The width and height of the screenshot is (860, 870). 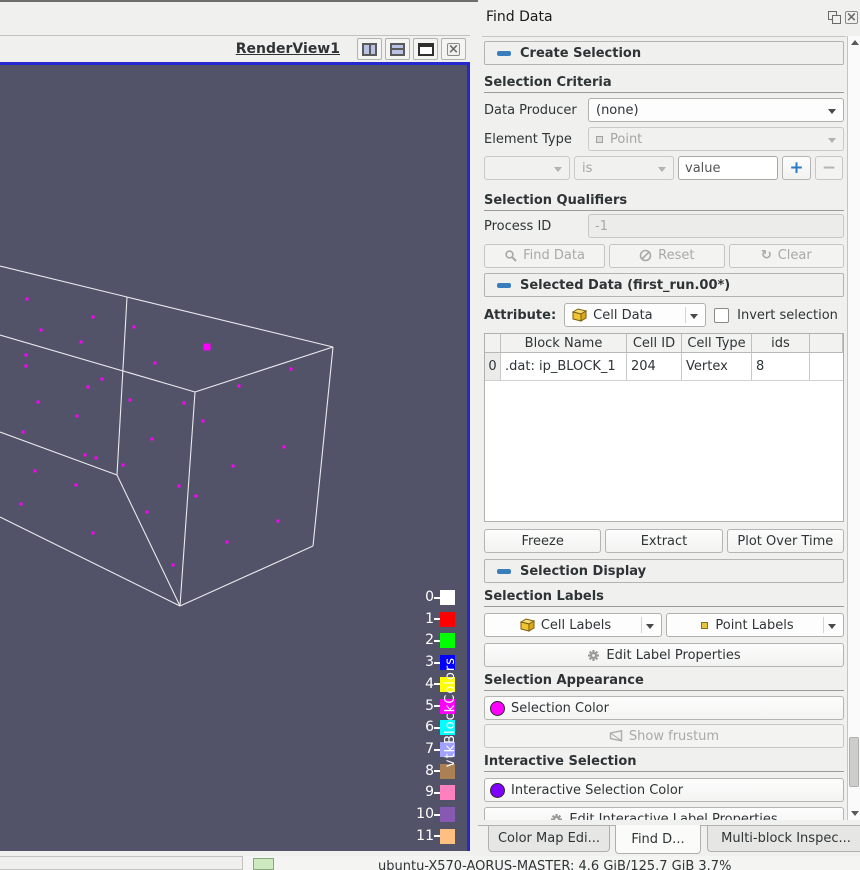 What do you see at coordinates (497, 708) in the screenshot?
I see `selection-color-swatch` at bounding box center [497, 708].